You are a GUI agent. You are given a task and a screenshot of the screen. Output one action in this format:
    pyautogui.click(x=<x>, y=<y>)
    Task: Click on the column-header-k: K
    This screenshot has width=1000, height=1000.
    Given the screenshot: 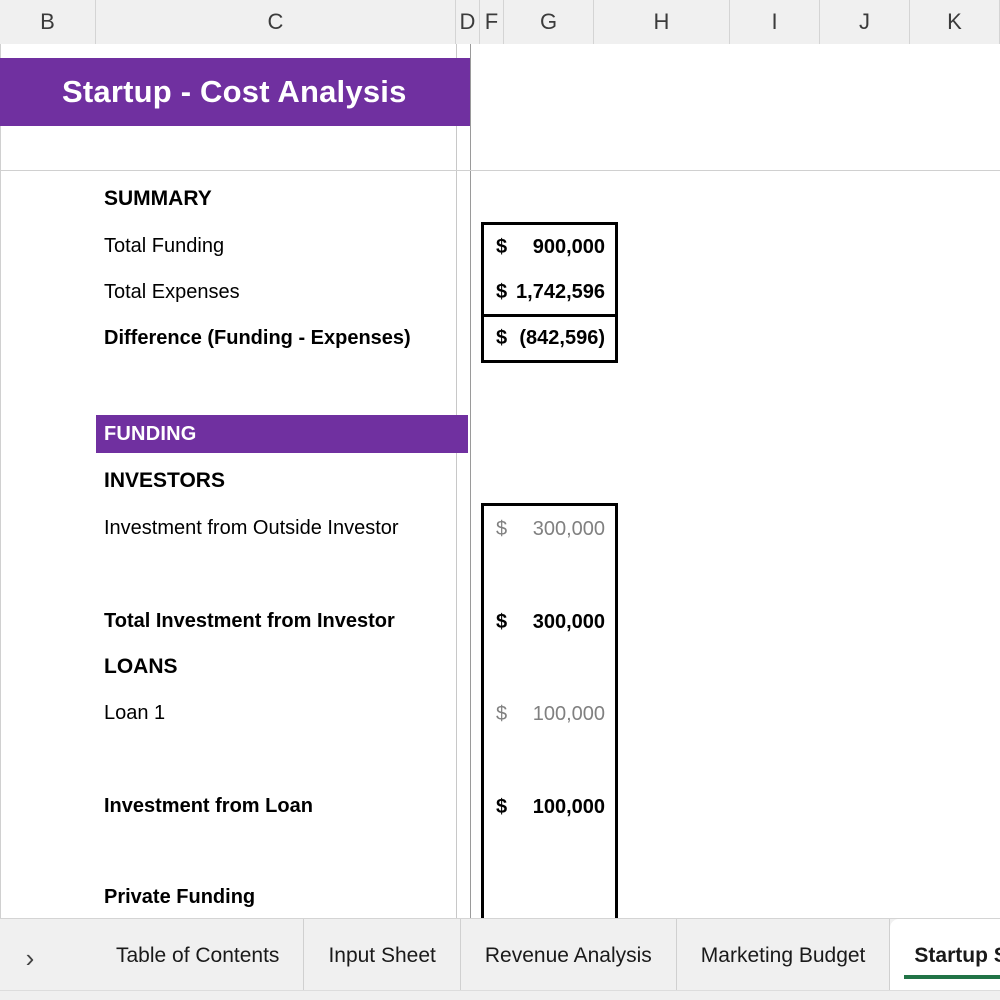 What is the action you would take?
    pyautogui.click(x=955, y=22)
    